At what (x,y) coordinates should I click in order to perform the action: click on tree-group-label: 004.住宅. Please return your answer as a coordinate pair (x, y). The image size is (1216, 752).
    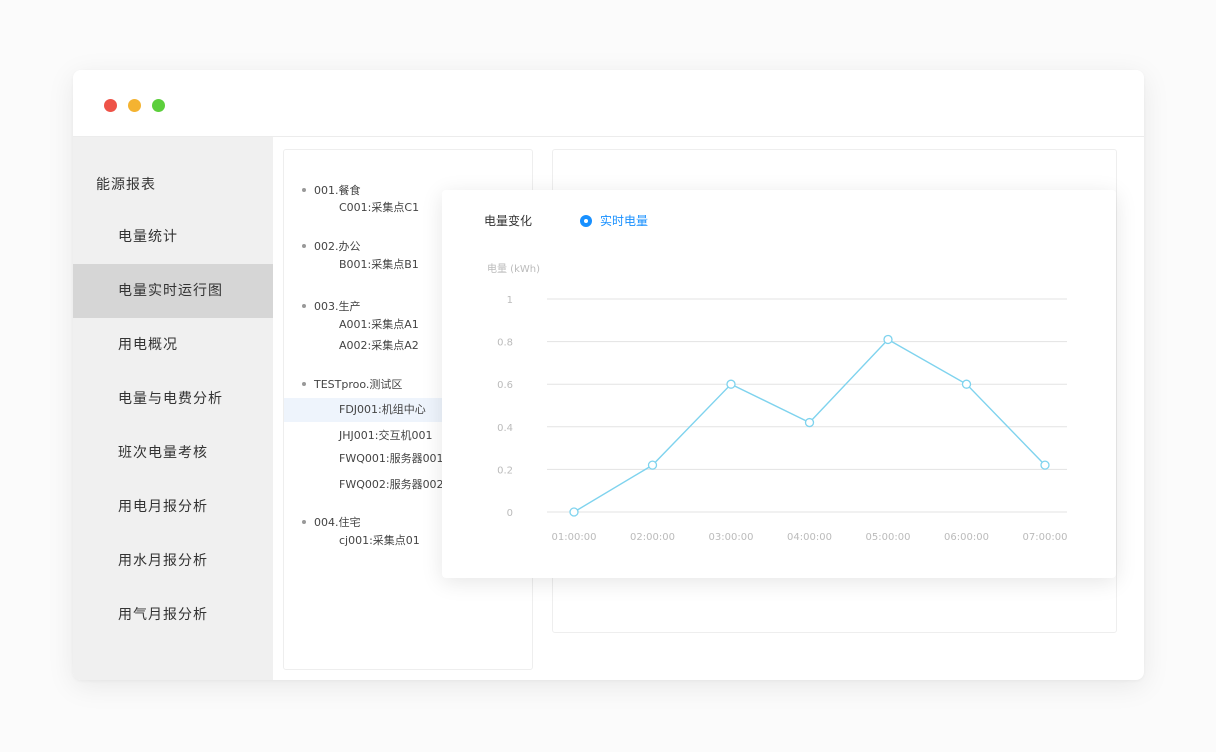
    Looking at the image, I should click on (337, 522).